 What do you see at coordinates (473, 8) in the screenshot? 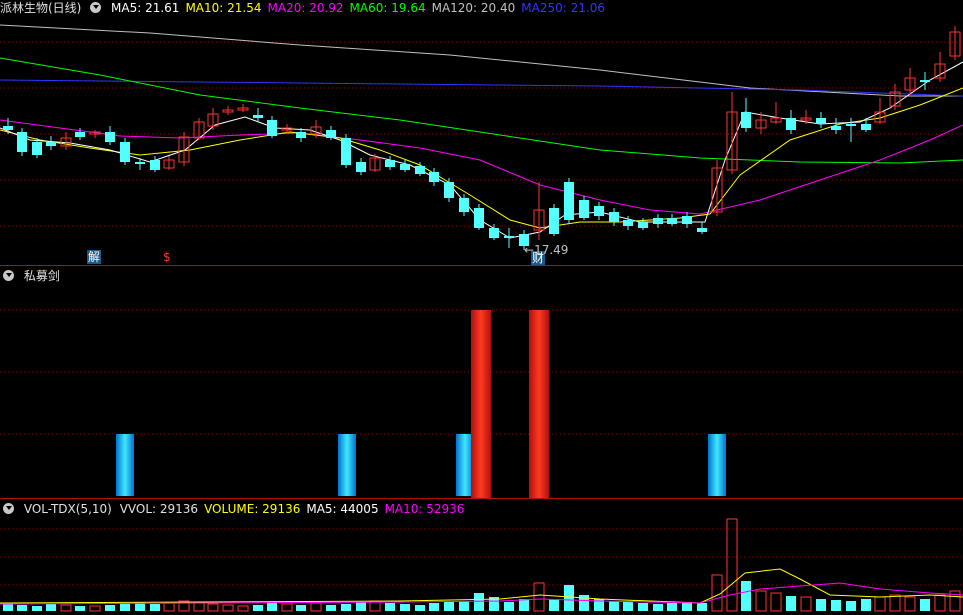
I see `ma-label-4: MA120: 20.40` at bounding box center [473, 8].